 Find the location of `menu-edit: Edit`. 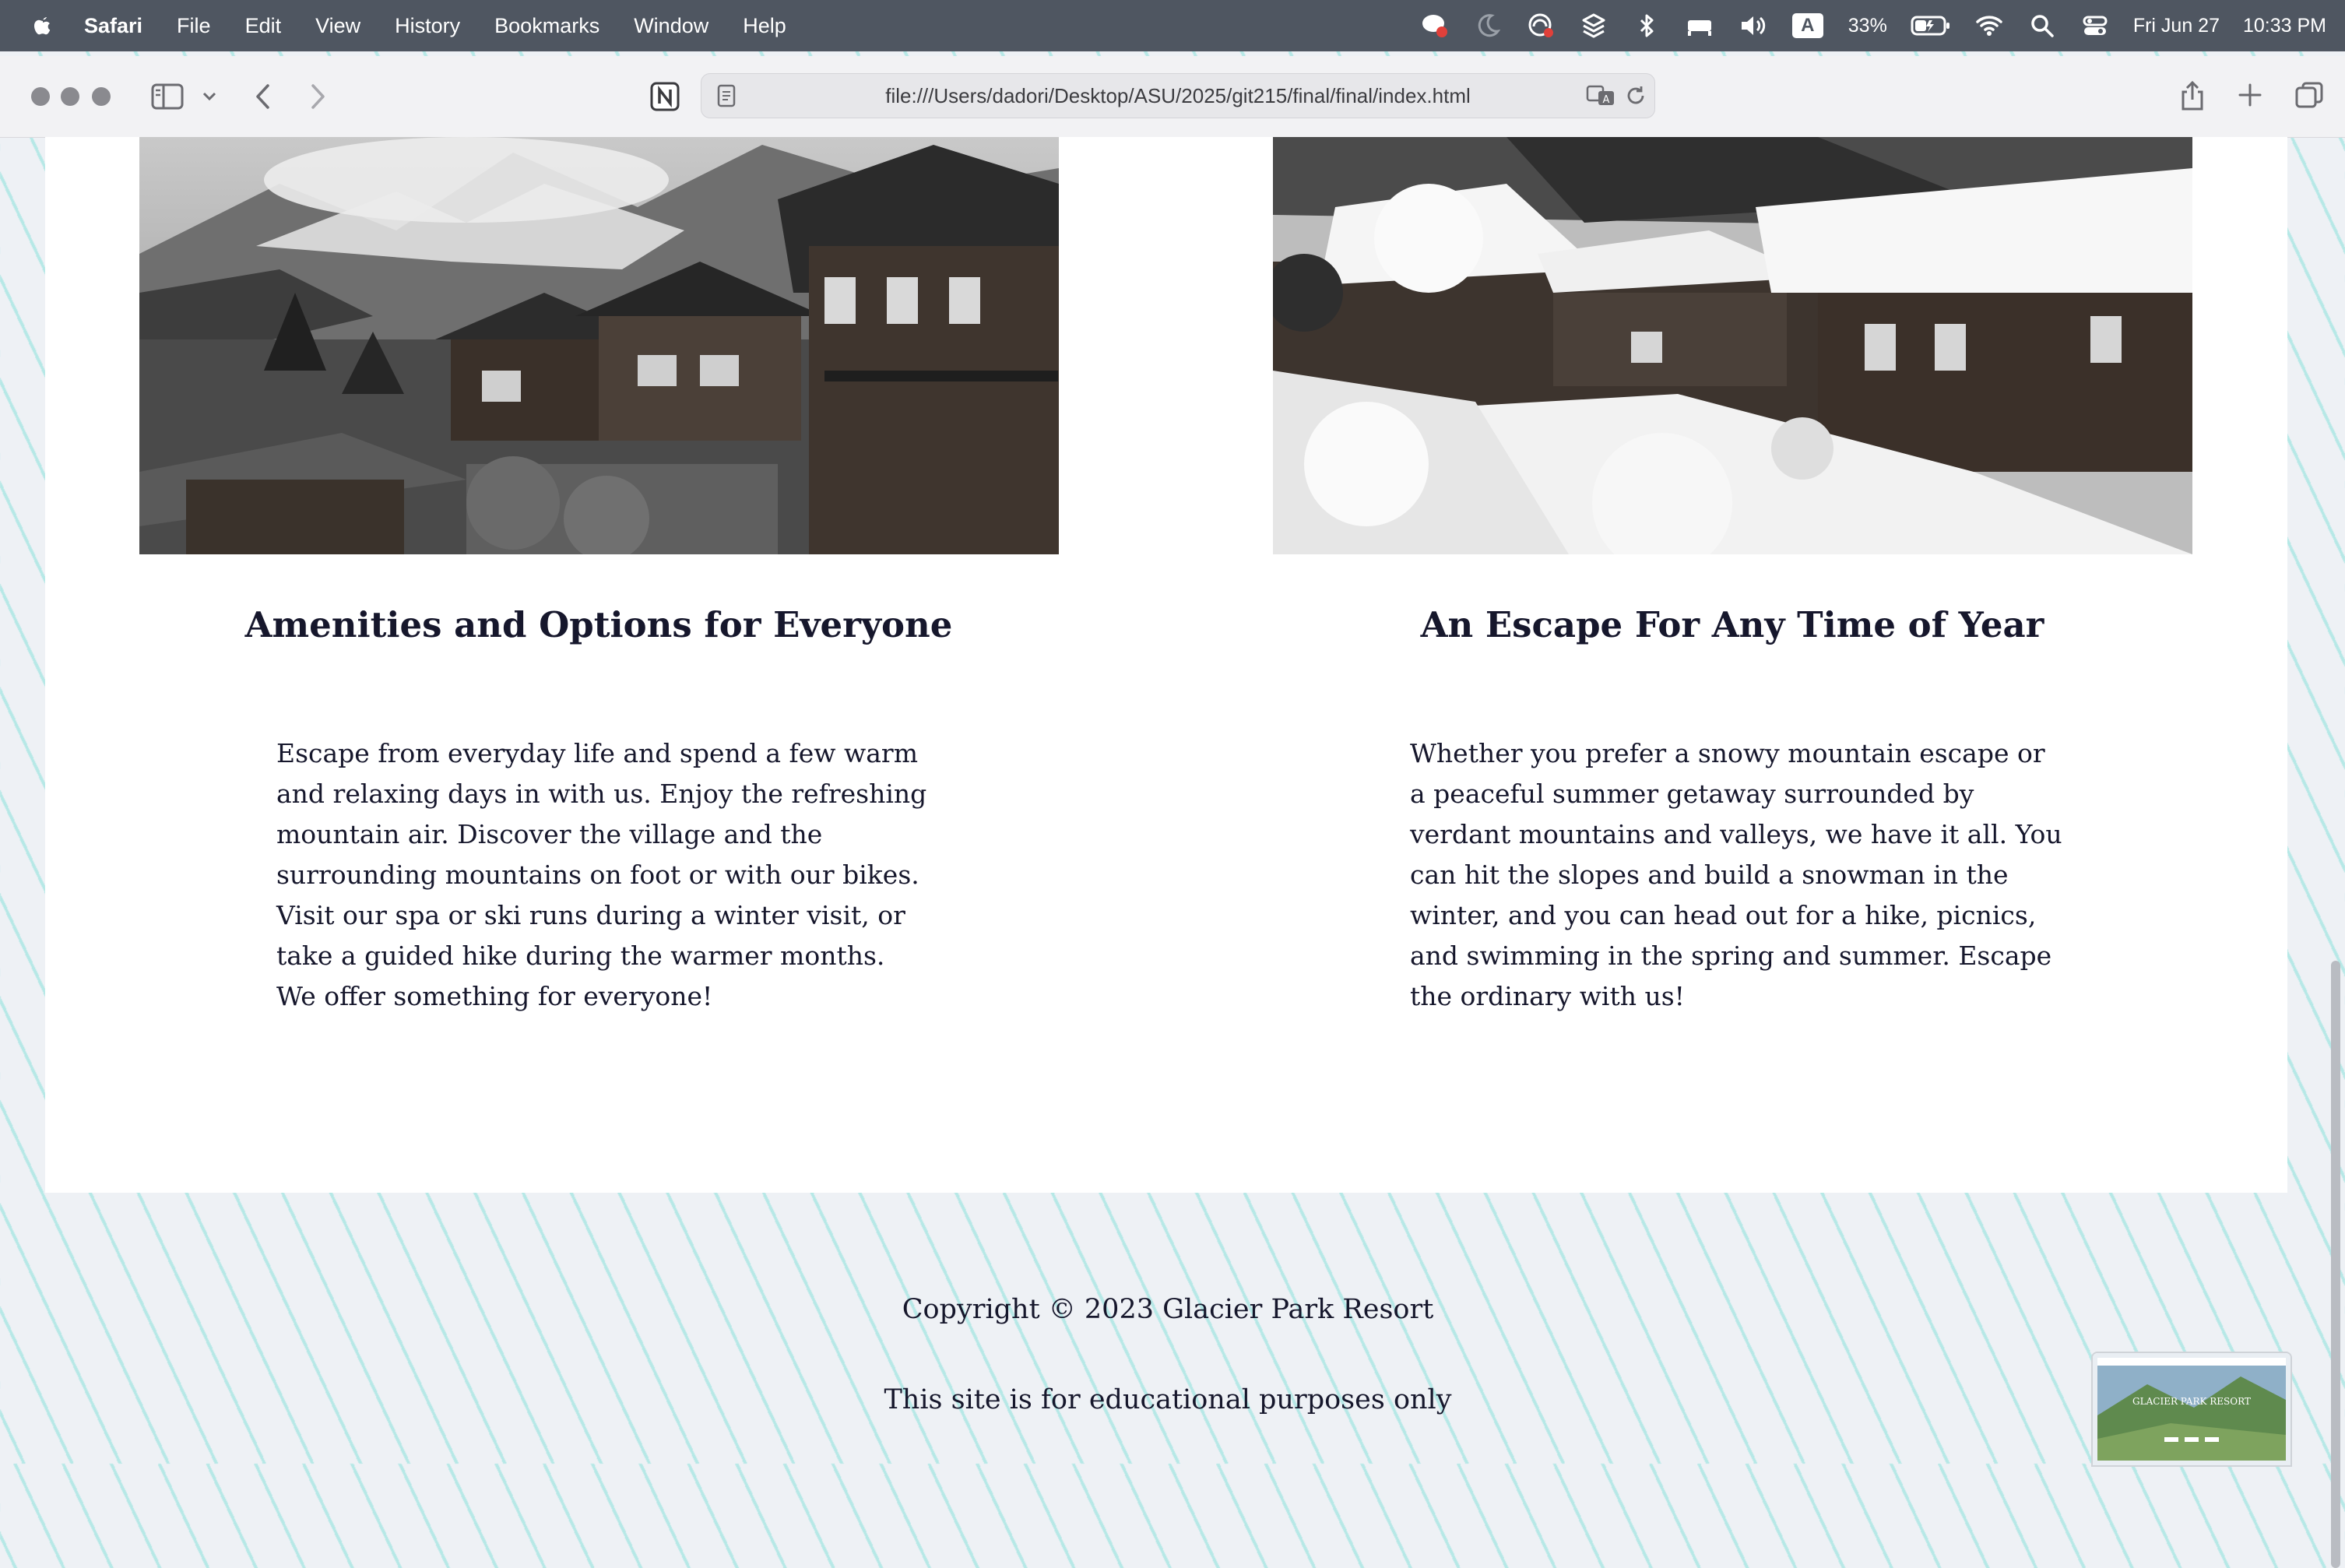

menu-edit: Edit is located at coordinates (263, 26).